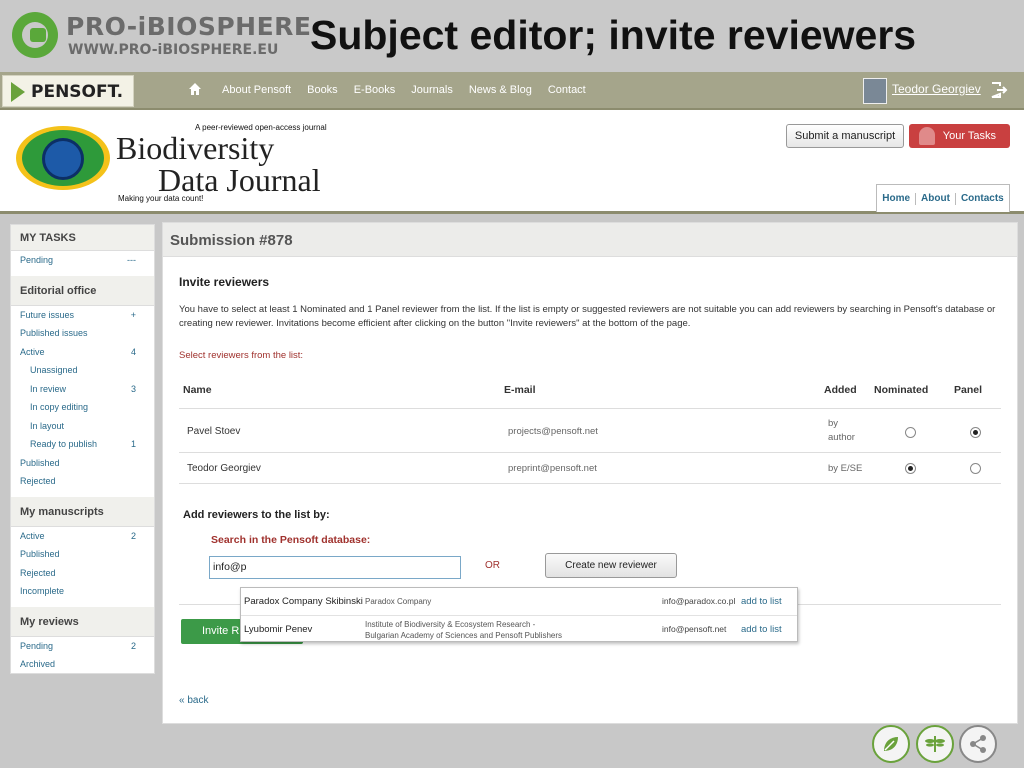 Image resolution: width=1024 pixels, height=768 pixels. I want to click on logo-title: PRO-iBIOSPHERE, so click(189, 26).